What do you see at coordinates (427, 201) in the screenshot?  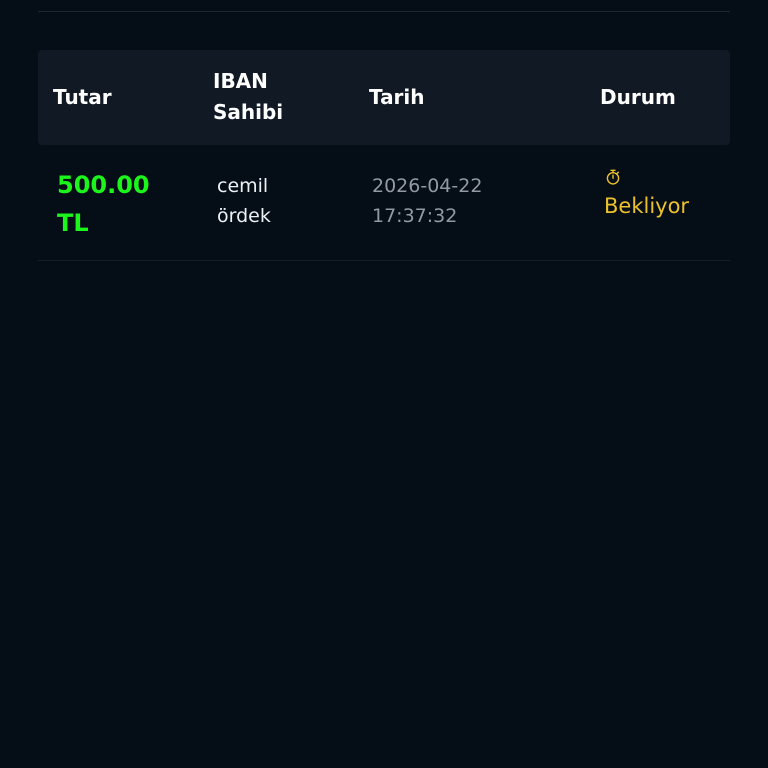 I see `row-date: 2026-04-22 17:37:32` at bounding box center [427, 201].